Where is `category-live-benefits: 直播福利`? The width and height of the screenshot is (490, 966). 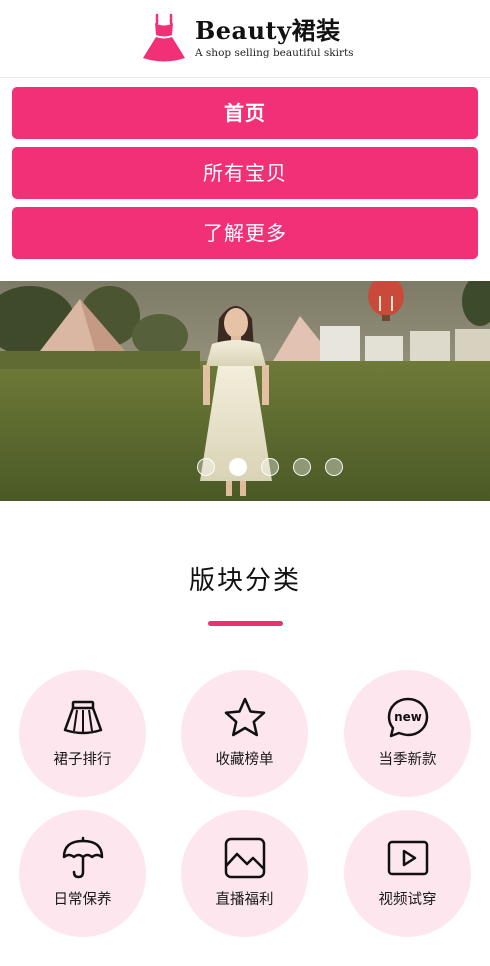 category-live-benefits: 直播福利 is located at coordinates (244, 873).